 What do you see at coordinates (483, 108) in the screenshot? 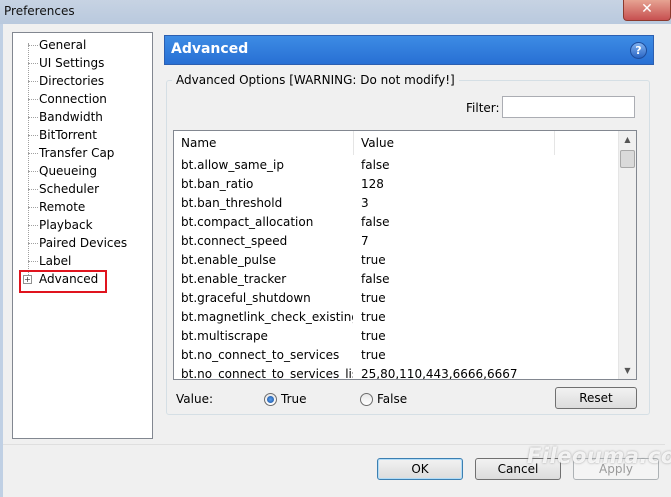
I see `filter-label: Filter:` at bounding box center [483, 108].